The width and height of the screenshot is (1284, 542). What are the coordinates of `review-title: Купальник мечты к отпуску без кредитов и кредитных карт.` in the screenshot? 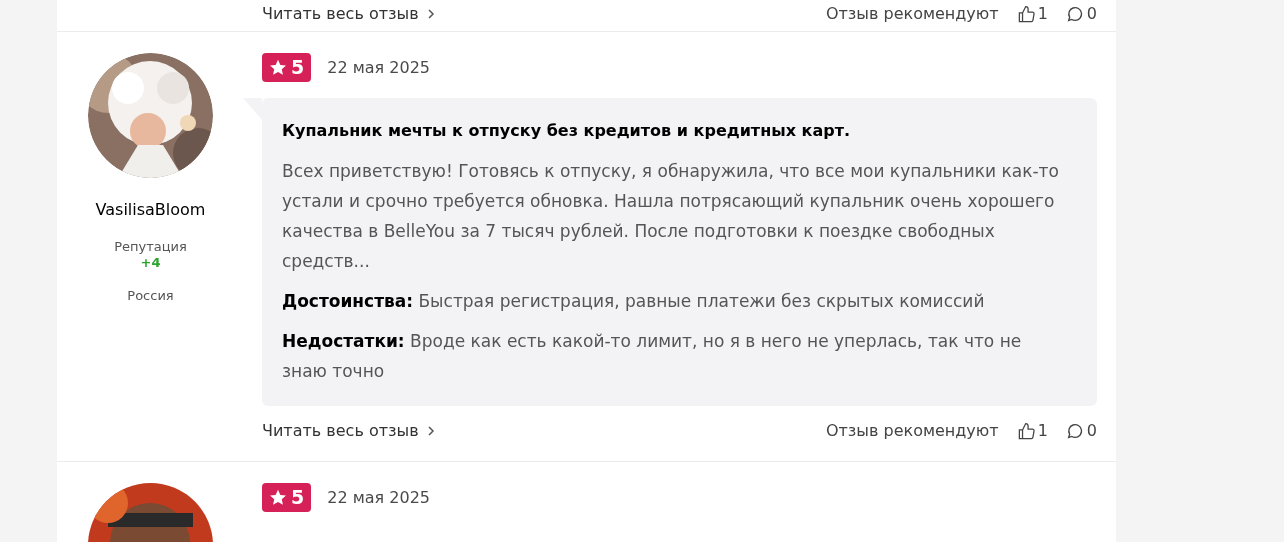 It's located at (566, 131).